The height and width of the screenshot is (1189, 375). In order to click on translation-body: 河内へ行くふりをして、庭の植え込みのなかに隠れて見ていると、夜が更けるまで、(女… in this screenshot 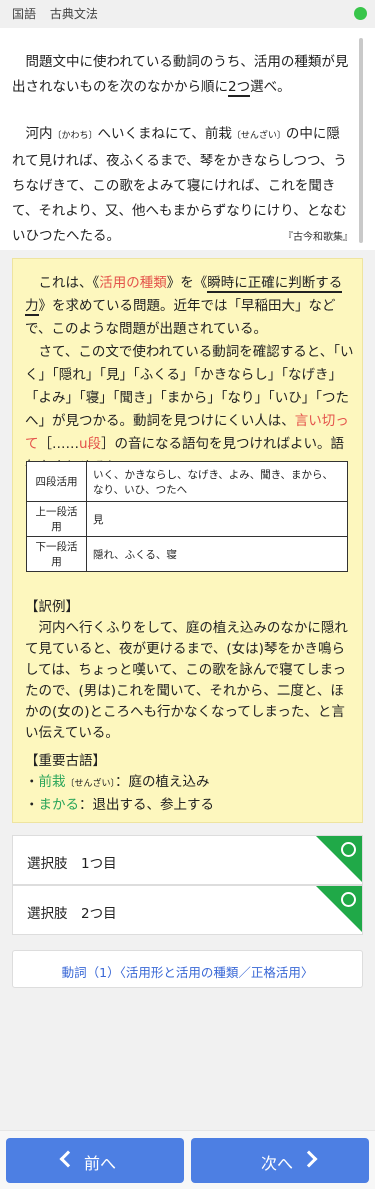, I will do `click(186, 680)`.